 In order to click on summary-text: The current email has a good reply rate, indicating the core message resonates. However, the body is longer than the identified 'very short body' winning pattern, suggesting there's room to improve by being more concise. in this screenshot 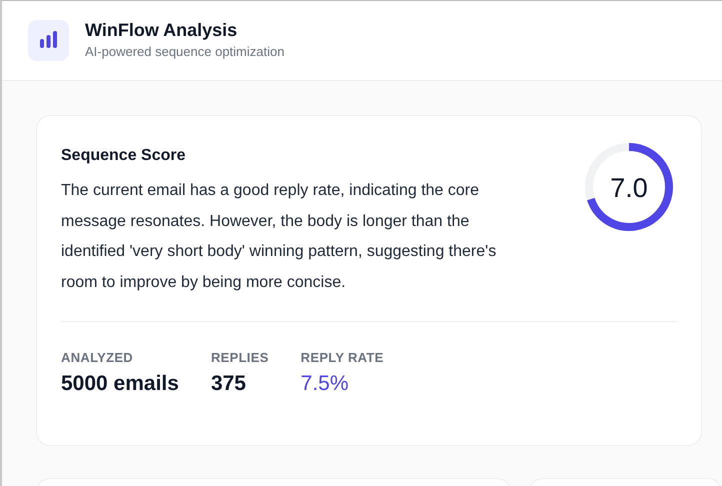, I will do `click(279, 236)`.